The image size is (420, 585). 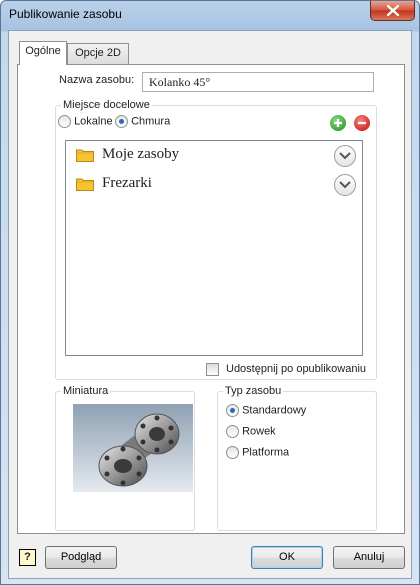 I want to click on asset-name-label: Nazwa zasobu:, so click(x=97, y=80).